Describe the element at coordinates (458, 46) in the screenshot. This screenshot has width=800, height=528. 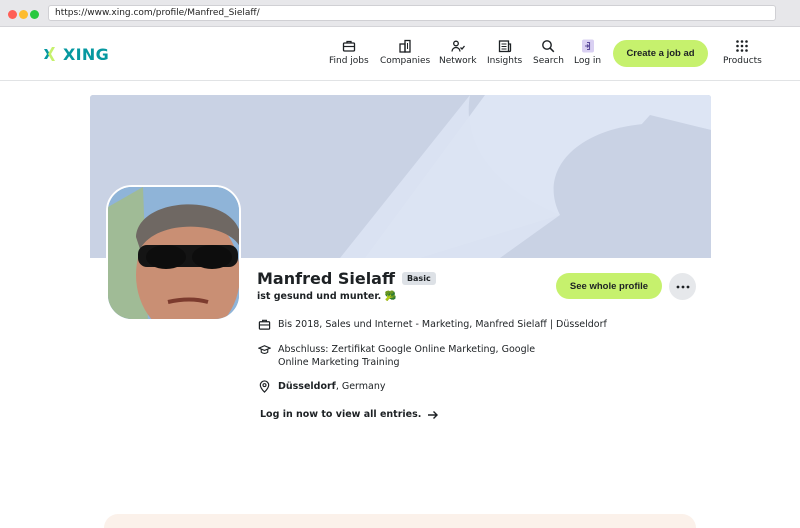
I see `people-icon` at that location.